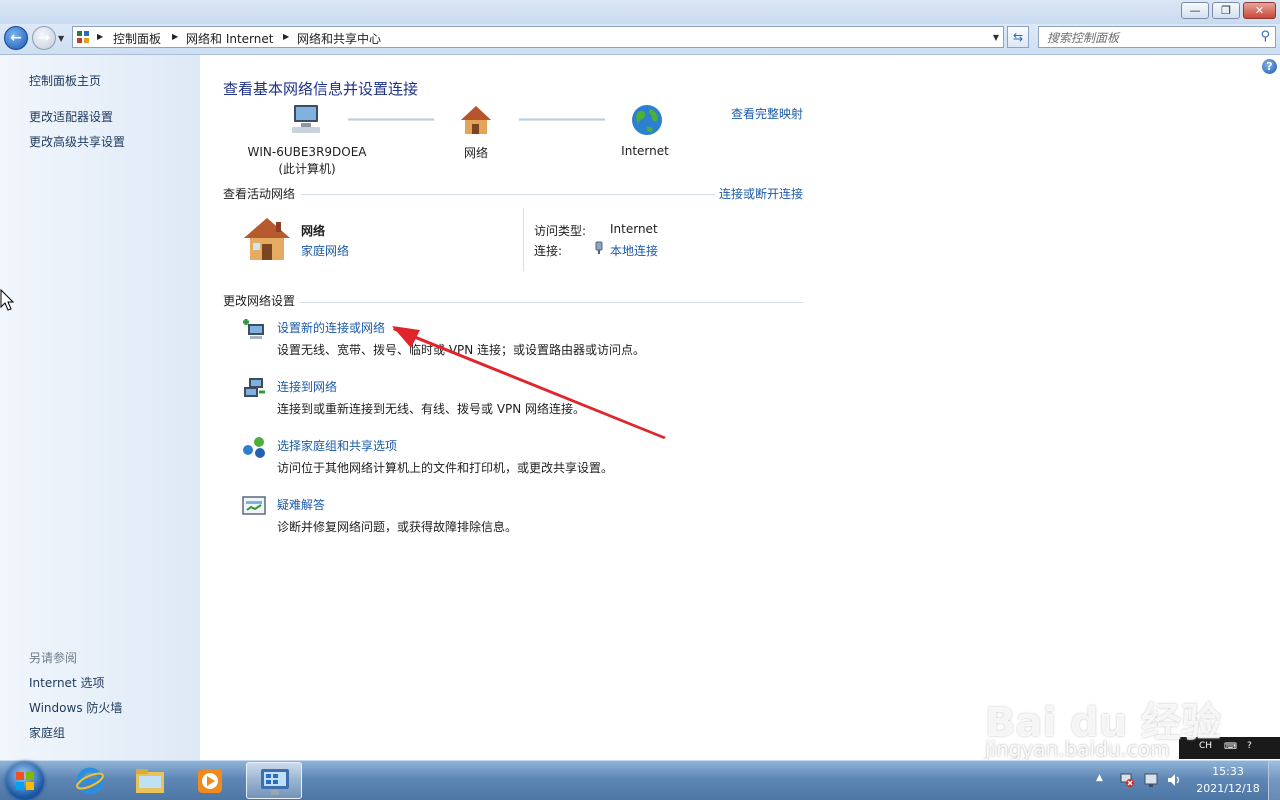  I want to click on task-troubleshoot-link: 疑难解答, so click(301, 504).